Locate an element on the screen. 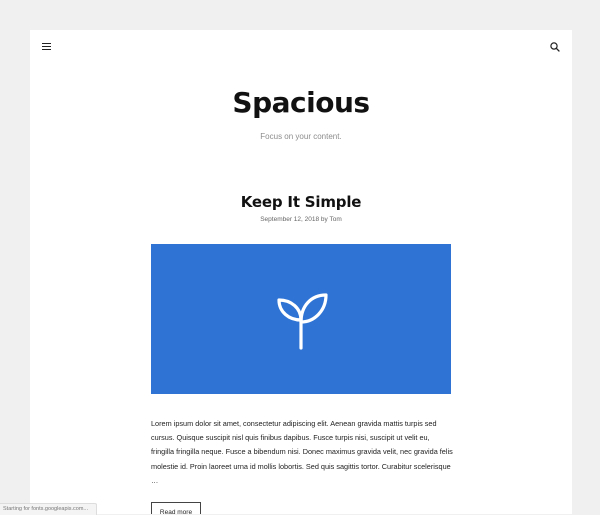 The width and height of the screenshot is (600, 515). sprout-icon is located at coordinates (302, 321).